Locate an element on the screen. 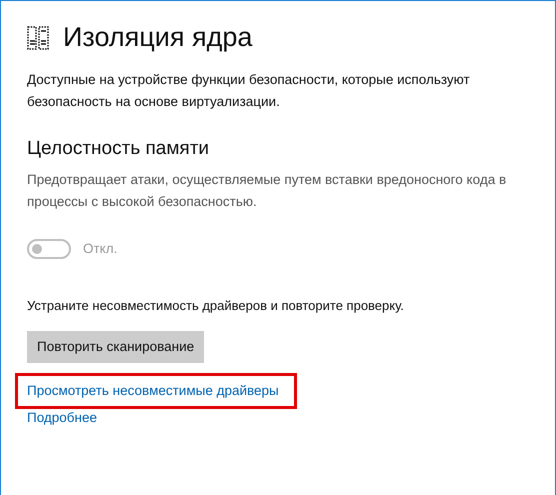  link: Просмотреть несовместимые драйверы is located at coordinates (156, 391).